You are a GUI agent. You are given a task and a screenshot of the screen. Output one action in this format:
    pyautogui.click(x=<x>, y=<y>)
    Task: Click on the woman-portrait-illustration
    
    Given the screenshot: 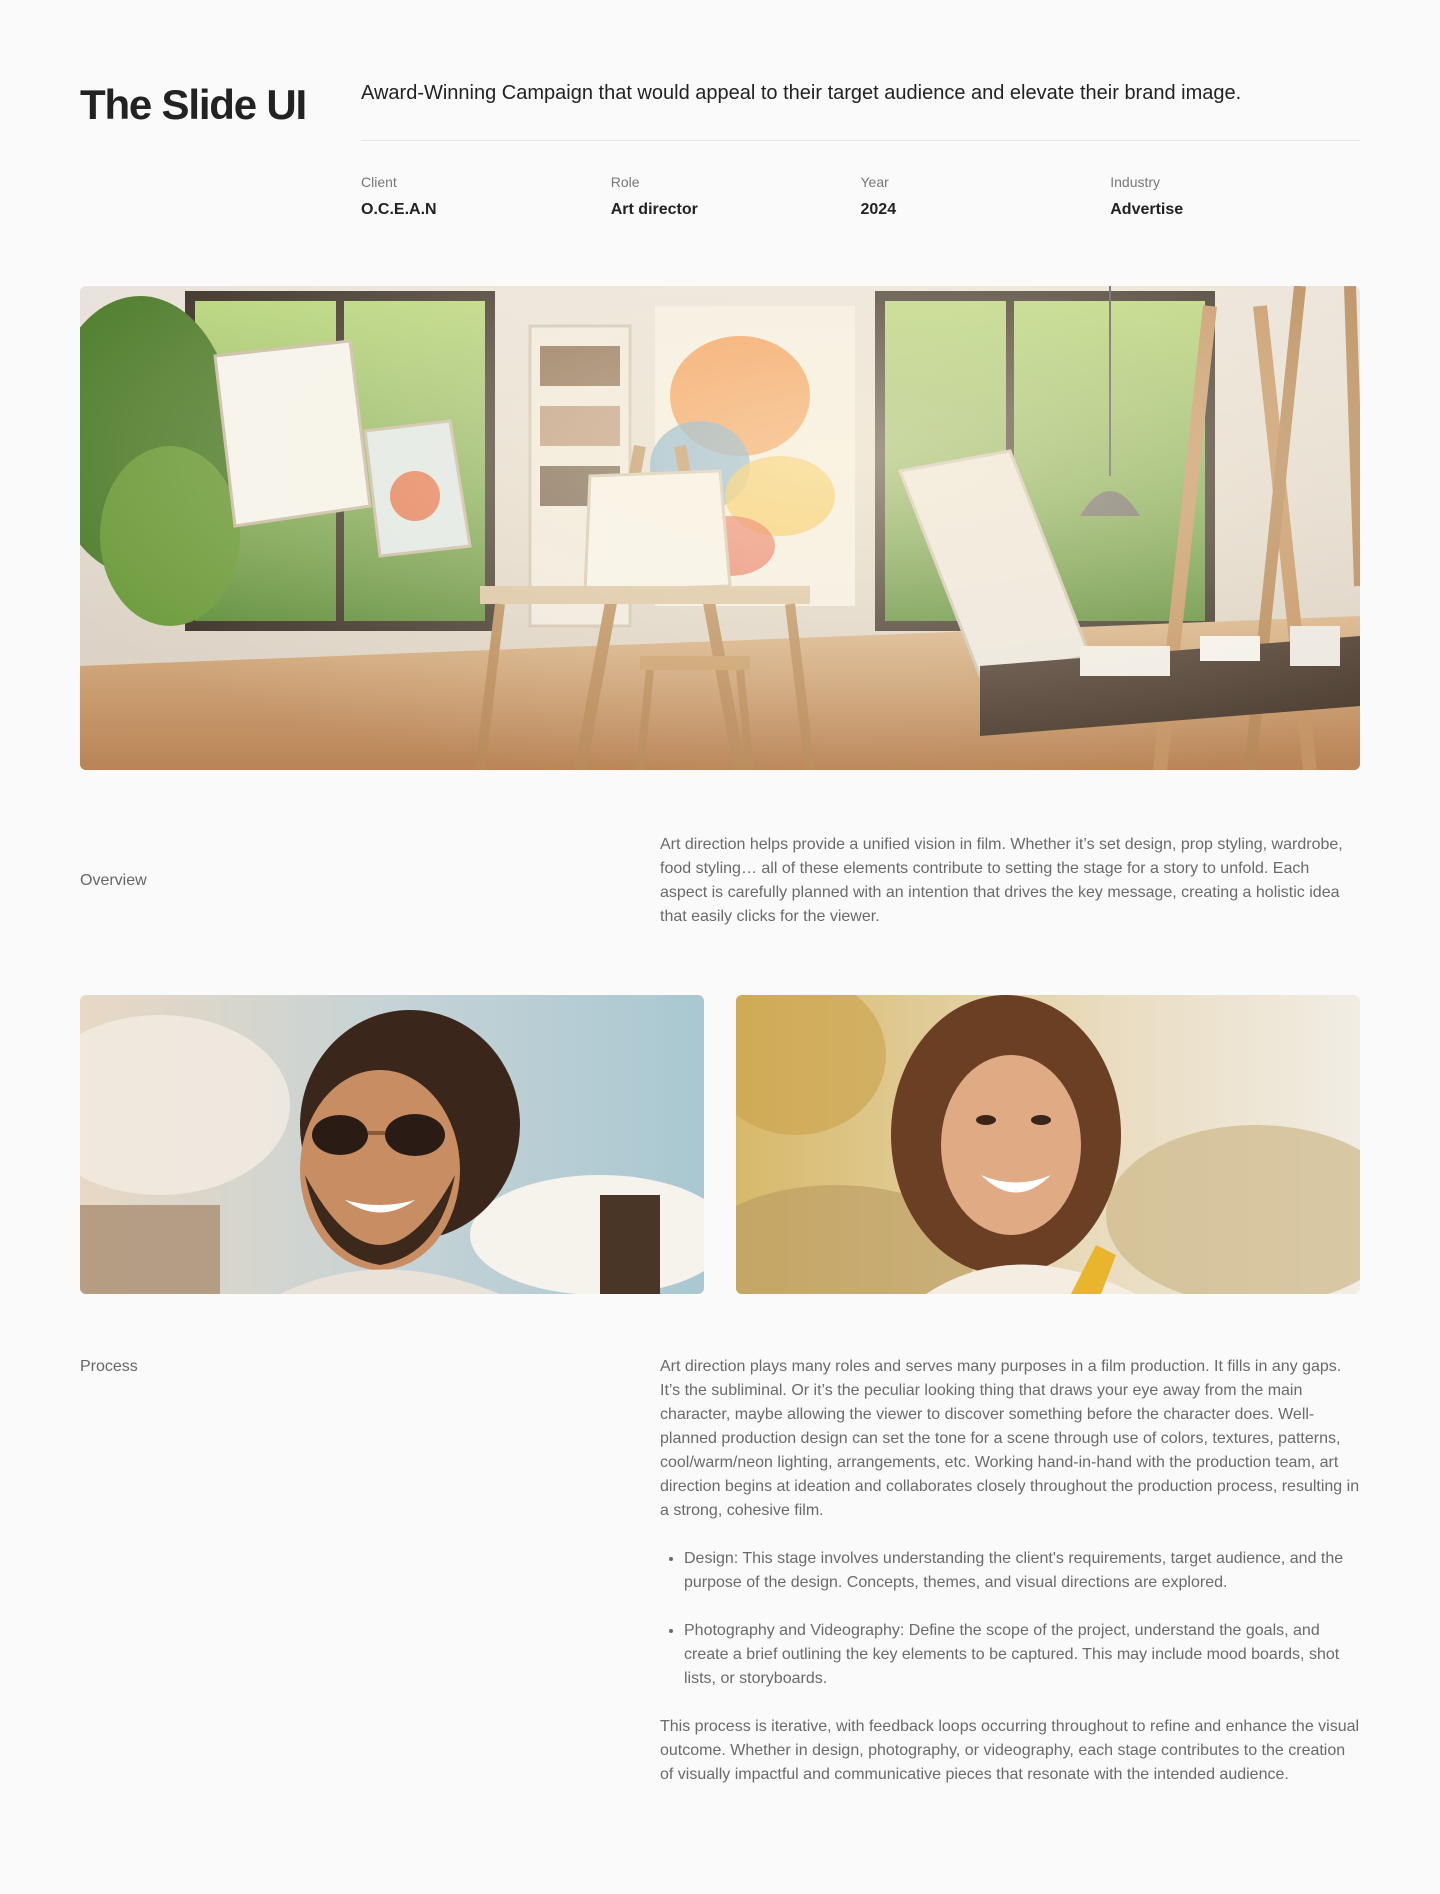 What is the action you would take?
    pyautogui.click(x=1048, y=1144)
    